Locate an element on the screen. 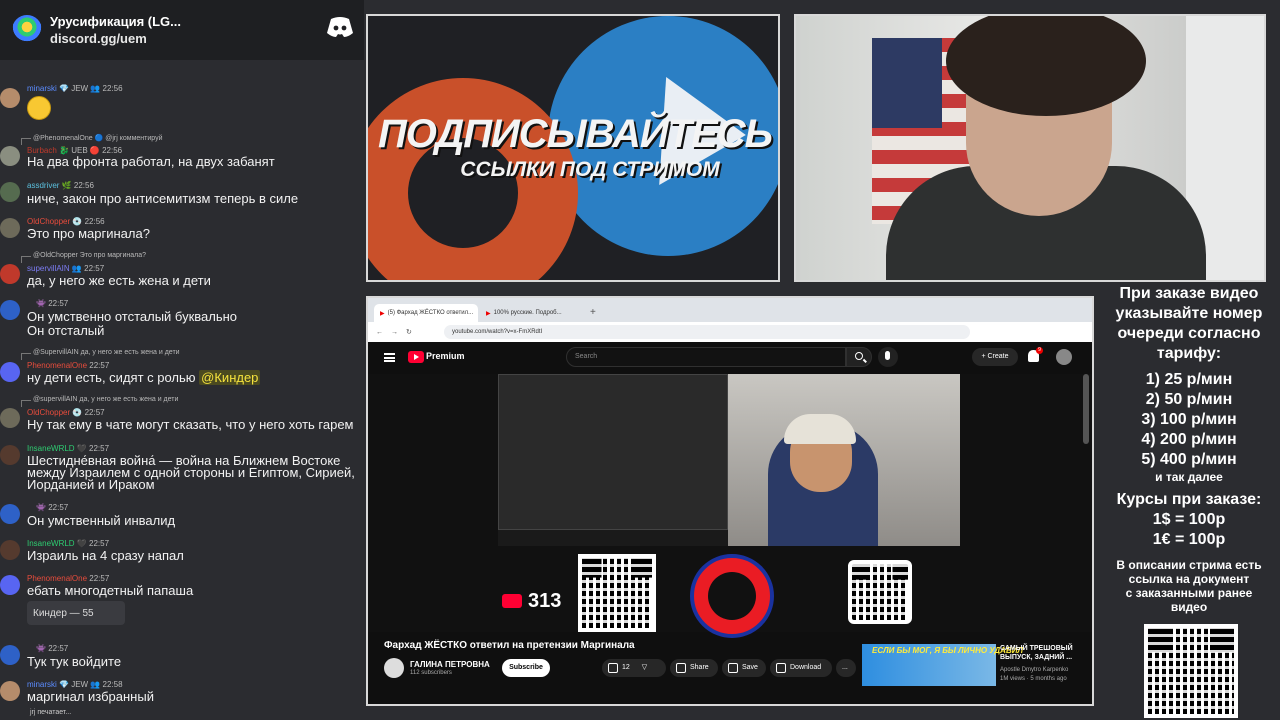 This screenshot has width=1280, height=720. qr-code-icon is located at coordinates (617, 593).